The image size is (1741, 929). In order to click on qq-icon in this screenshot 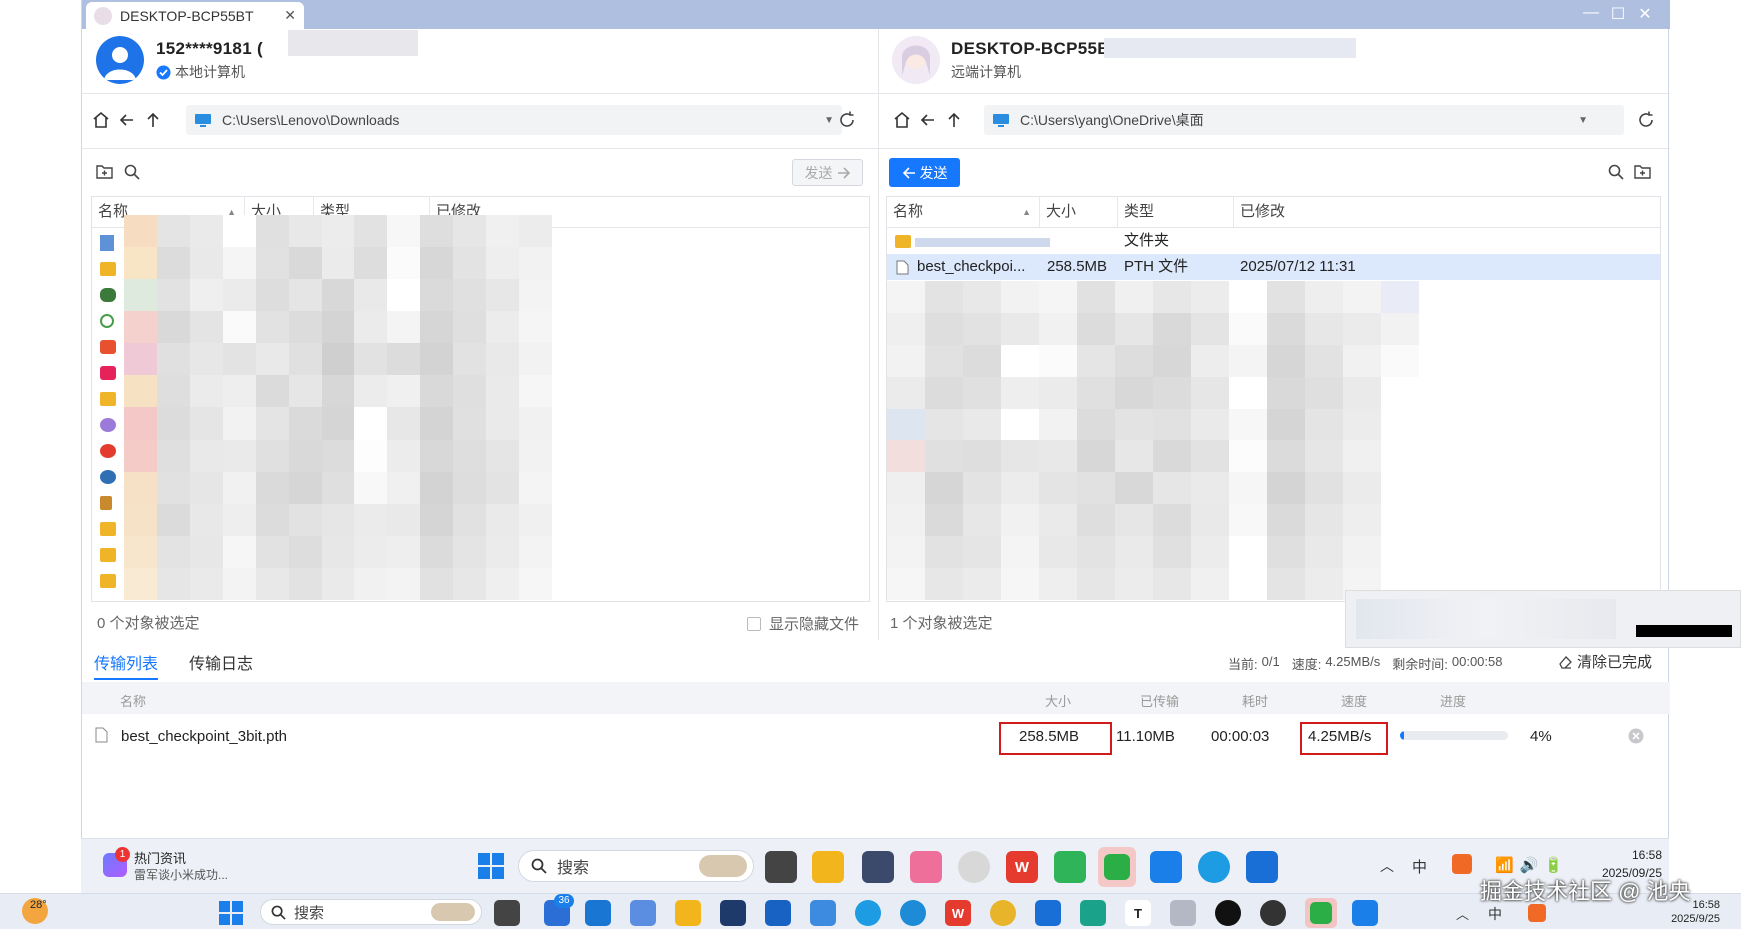, I will do `click(1228, 913)`.